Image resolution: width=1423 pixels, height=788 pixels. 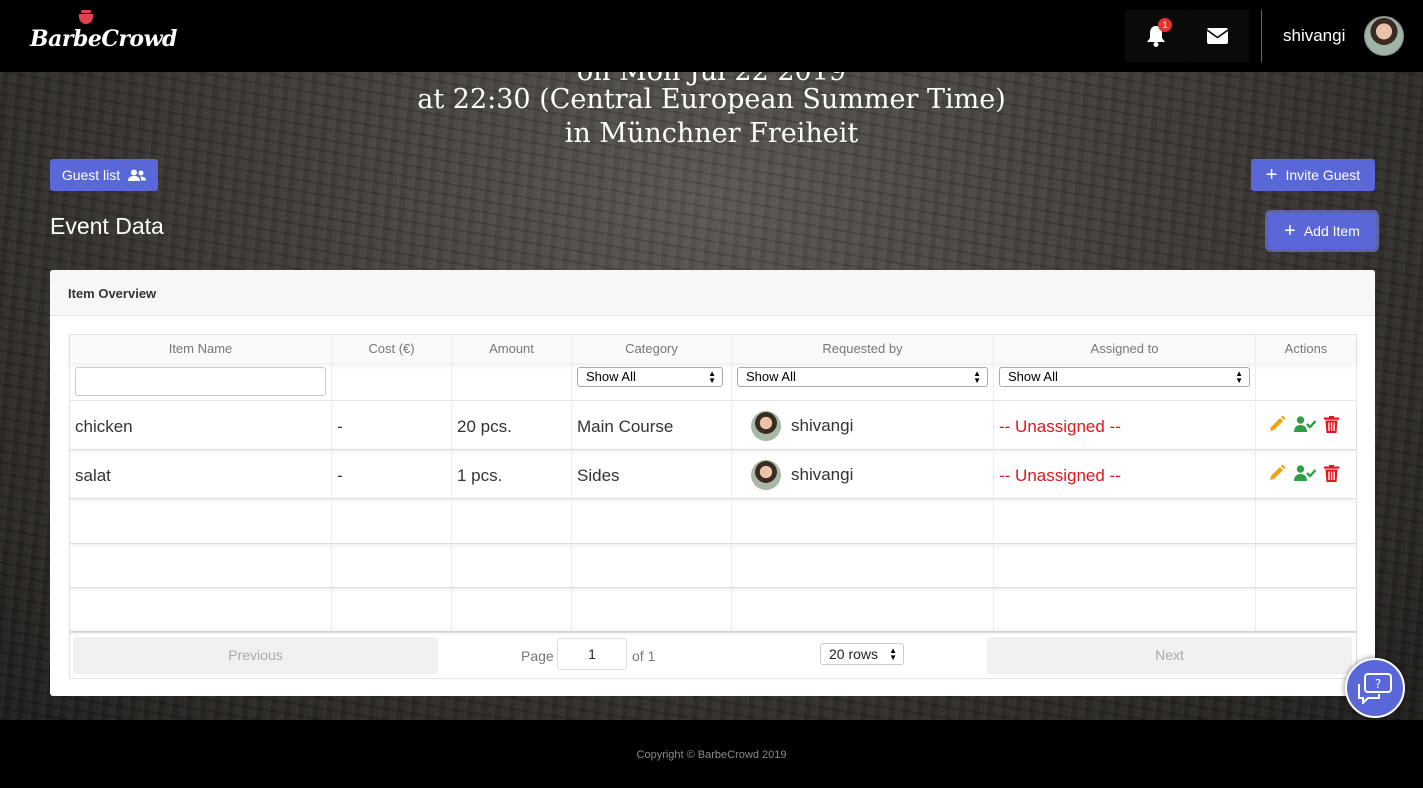 What do you see at coordinates (86, 17) in the screenshot?
I see `grill-icon` at bounding box center [86, 17].